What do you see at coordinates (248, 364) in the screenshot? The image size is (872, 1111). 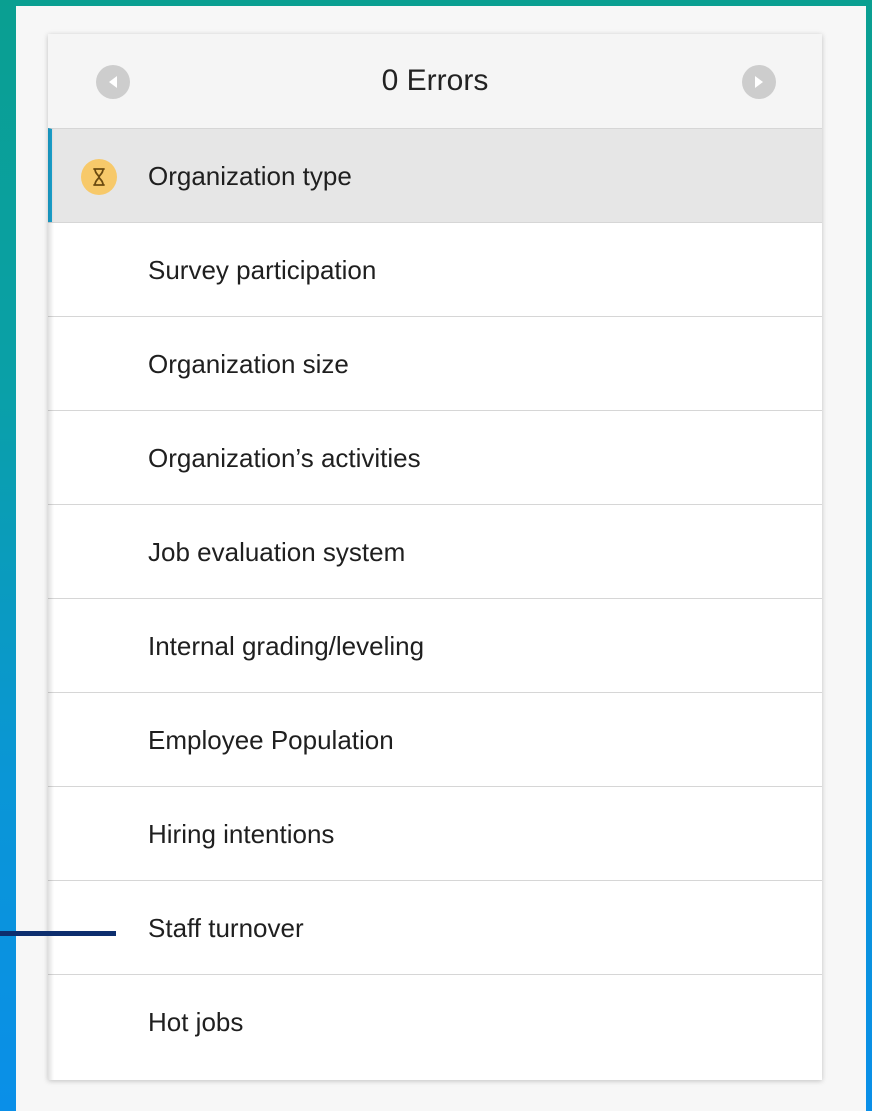 I see `section-label: Organization size` at bounding box center [248, 364].